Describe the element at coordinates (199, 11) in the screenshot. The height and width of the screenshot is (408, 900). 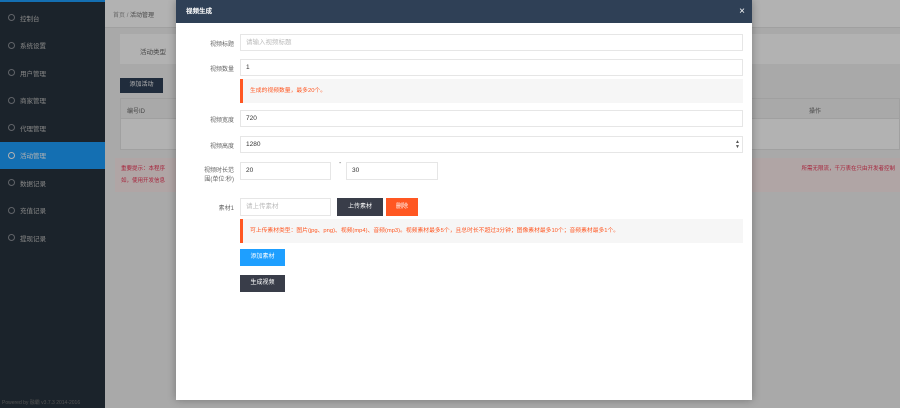
I see `dialog-title: 视频生成` at that location.